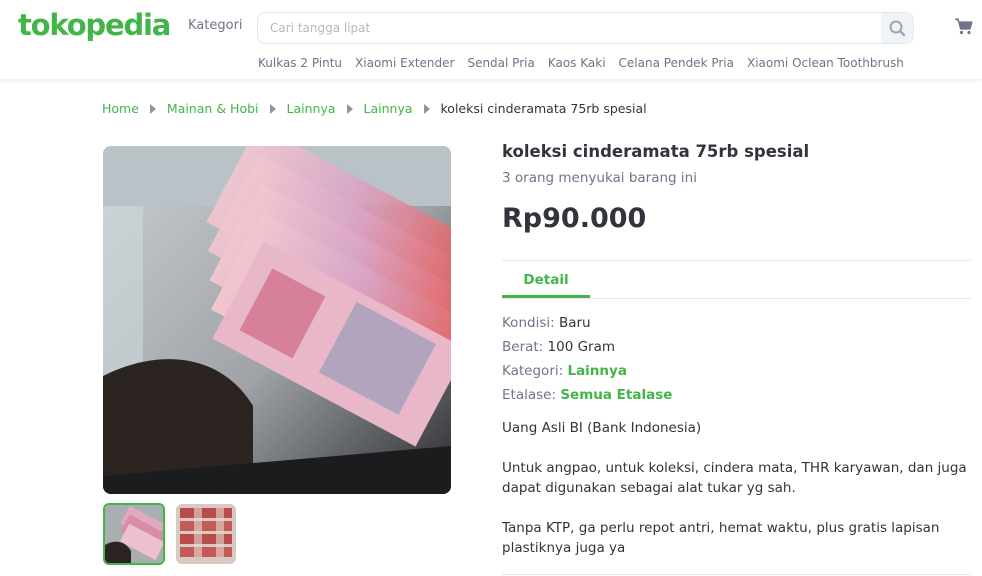 The width and height of the screenshot is (982, 576). I want to click on spec-label: Kategori:, so click(533, 371).